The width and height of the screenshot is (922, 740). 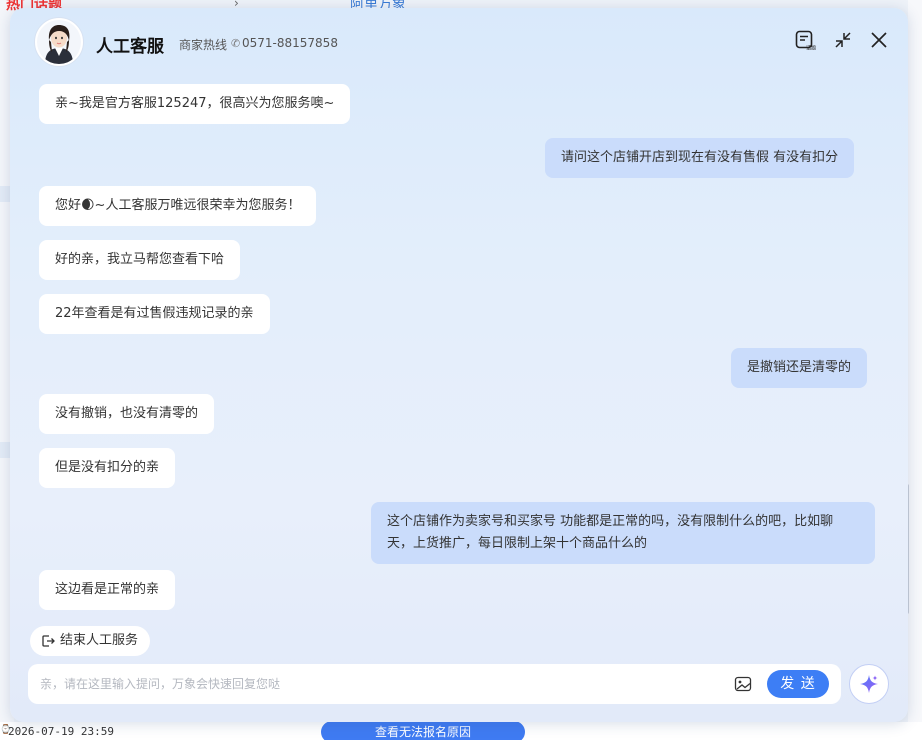 I want to click on end-service-button: 结束人工服务, so click(x=90, y=641).